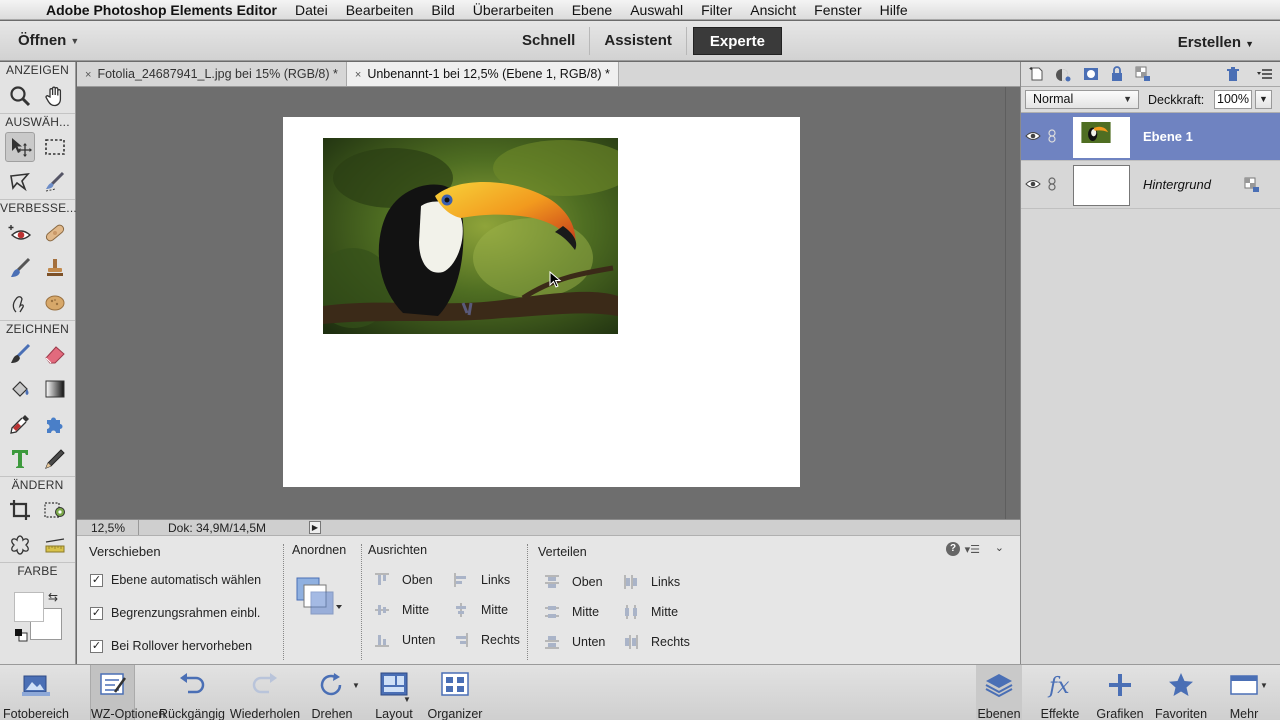 This screenshot has height=720, width=1280. What do you see at coordinates (20, 459) in the screenshot?
I see `text-tool` at bounding box center [20, 459].